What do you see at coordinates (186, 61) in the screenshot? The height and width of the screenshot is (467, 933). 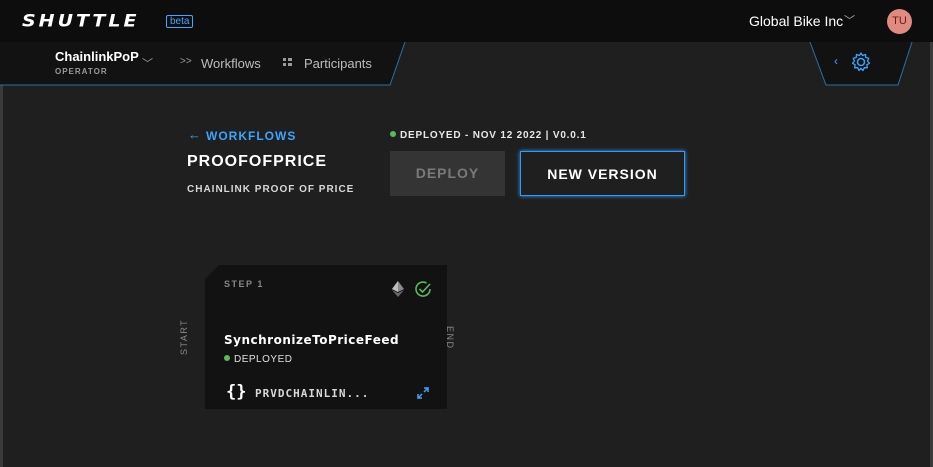 I see `chevrons-right-icon: >>` at bounding box center [186, 61].